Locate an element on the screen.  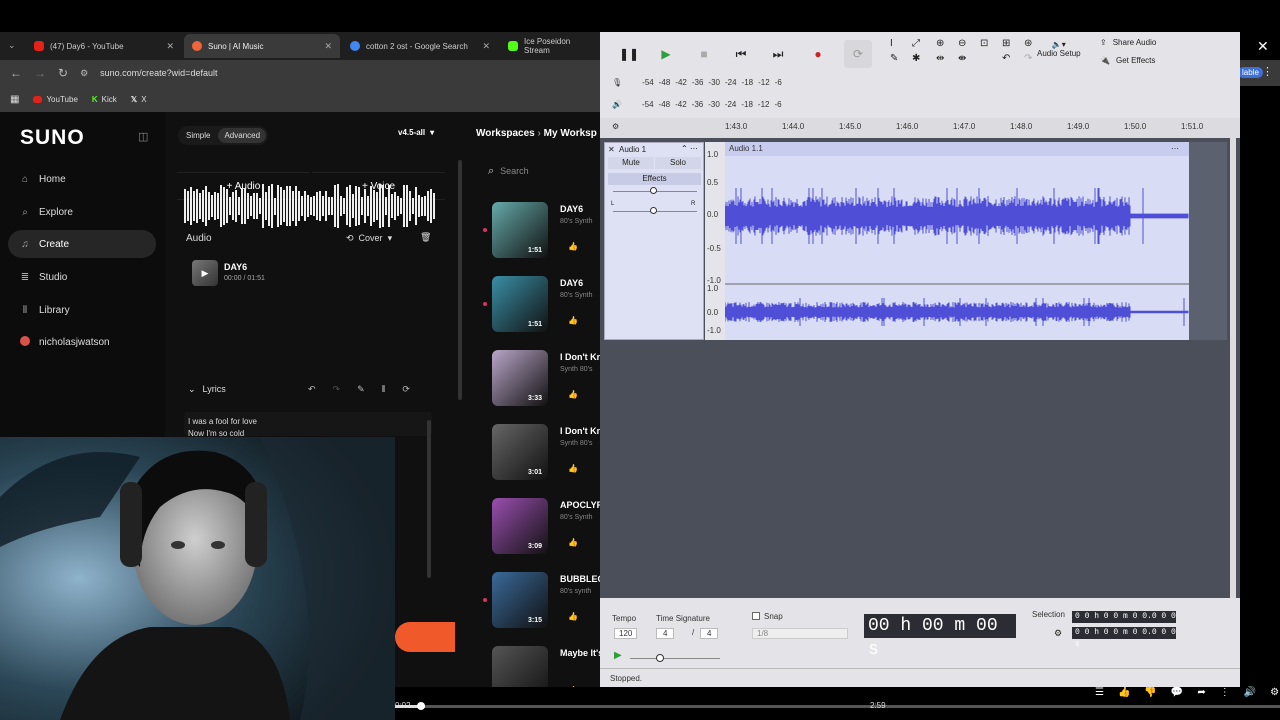
song-cover: 3:09 is located at coordinates (520, 526).